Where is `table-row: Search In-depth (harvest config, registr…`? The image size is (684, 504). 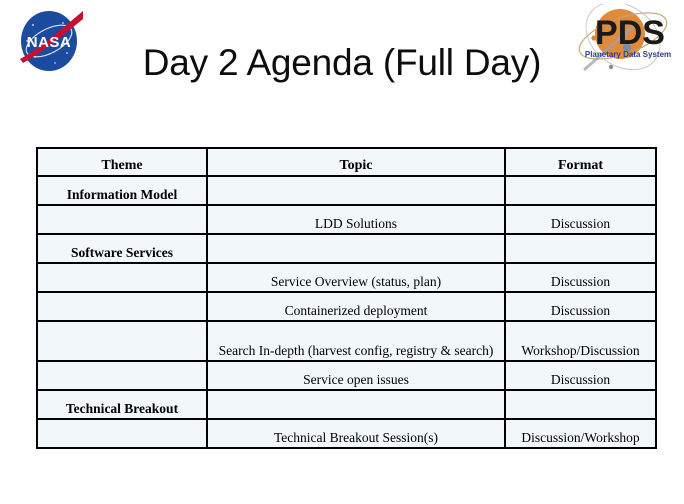 table-row: Search In-depth (harvest config, registr… is located at coordinates (346, 341).